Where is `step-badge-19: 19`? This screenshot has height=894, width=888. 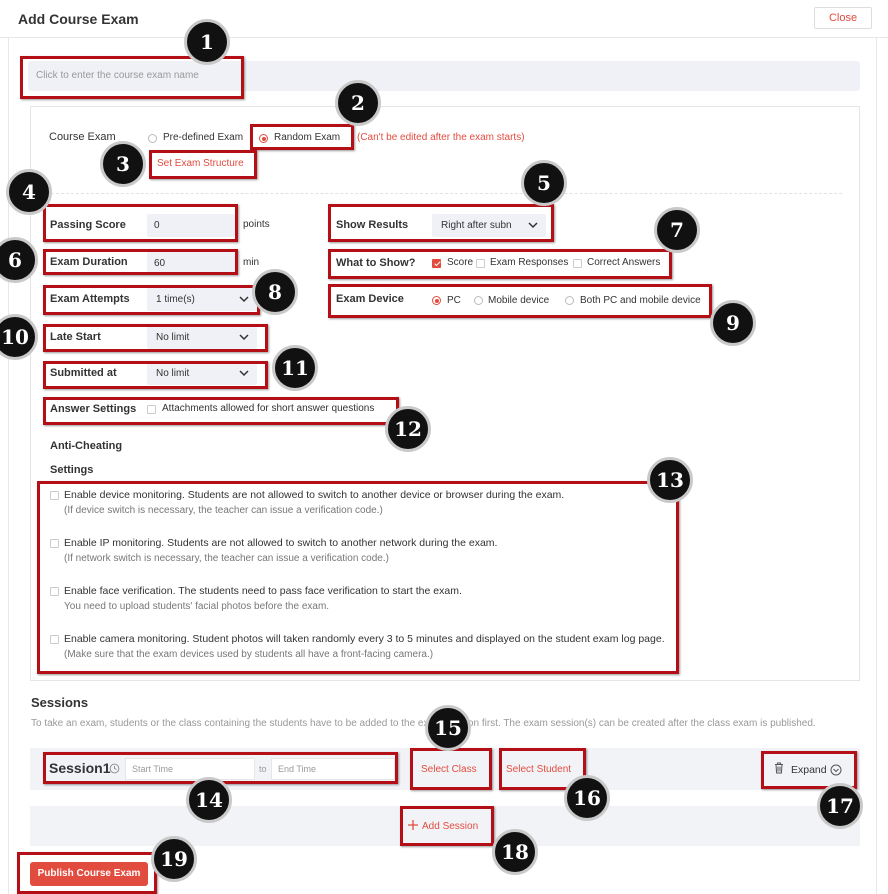
step-badge-19: 19 is located at coordinates (174, 859).